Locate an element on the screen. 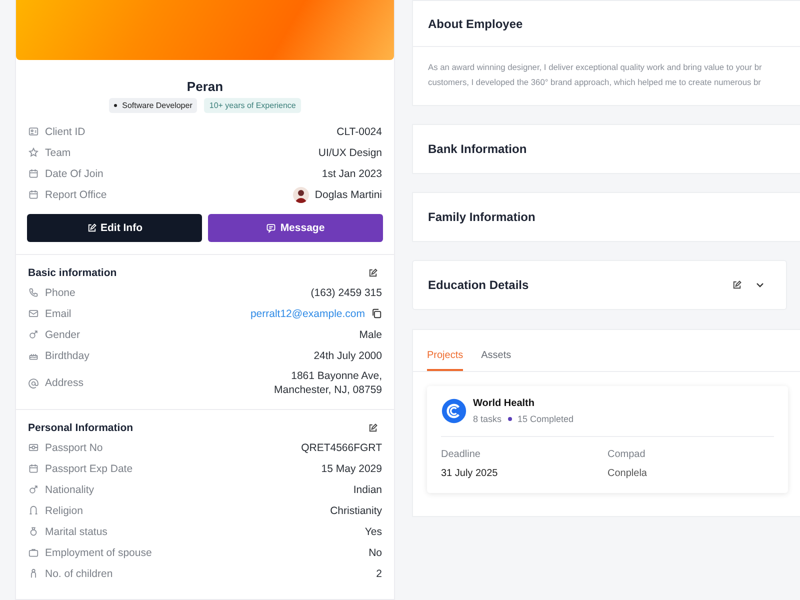 This screenshot has width=800, height=600. tag-badge: Software Developer is located at coordinates (153, 105).